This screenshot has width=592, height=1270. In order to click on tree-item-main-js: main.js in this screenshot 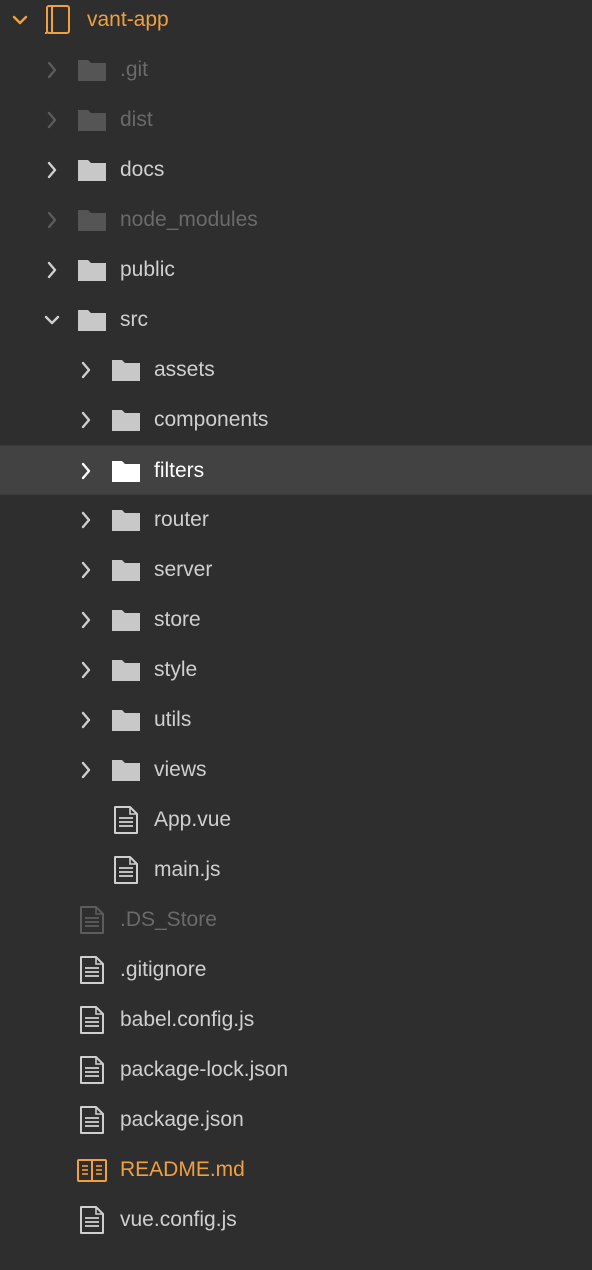, I will do `click(296, 870)`.